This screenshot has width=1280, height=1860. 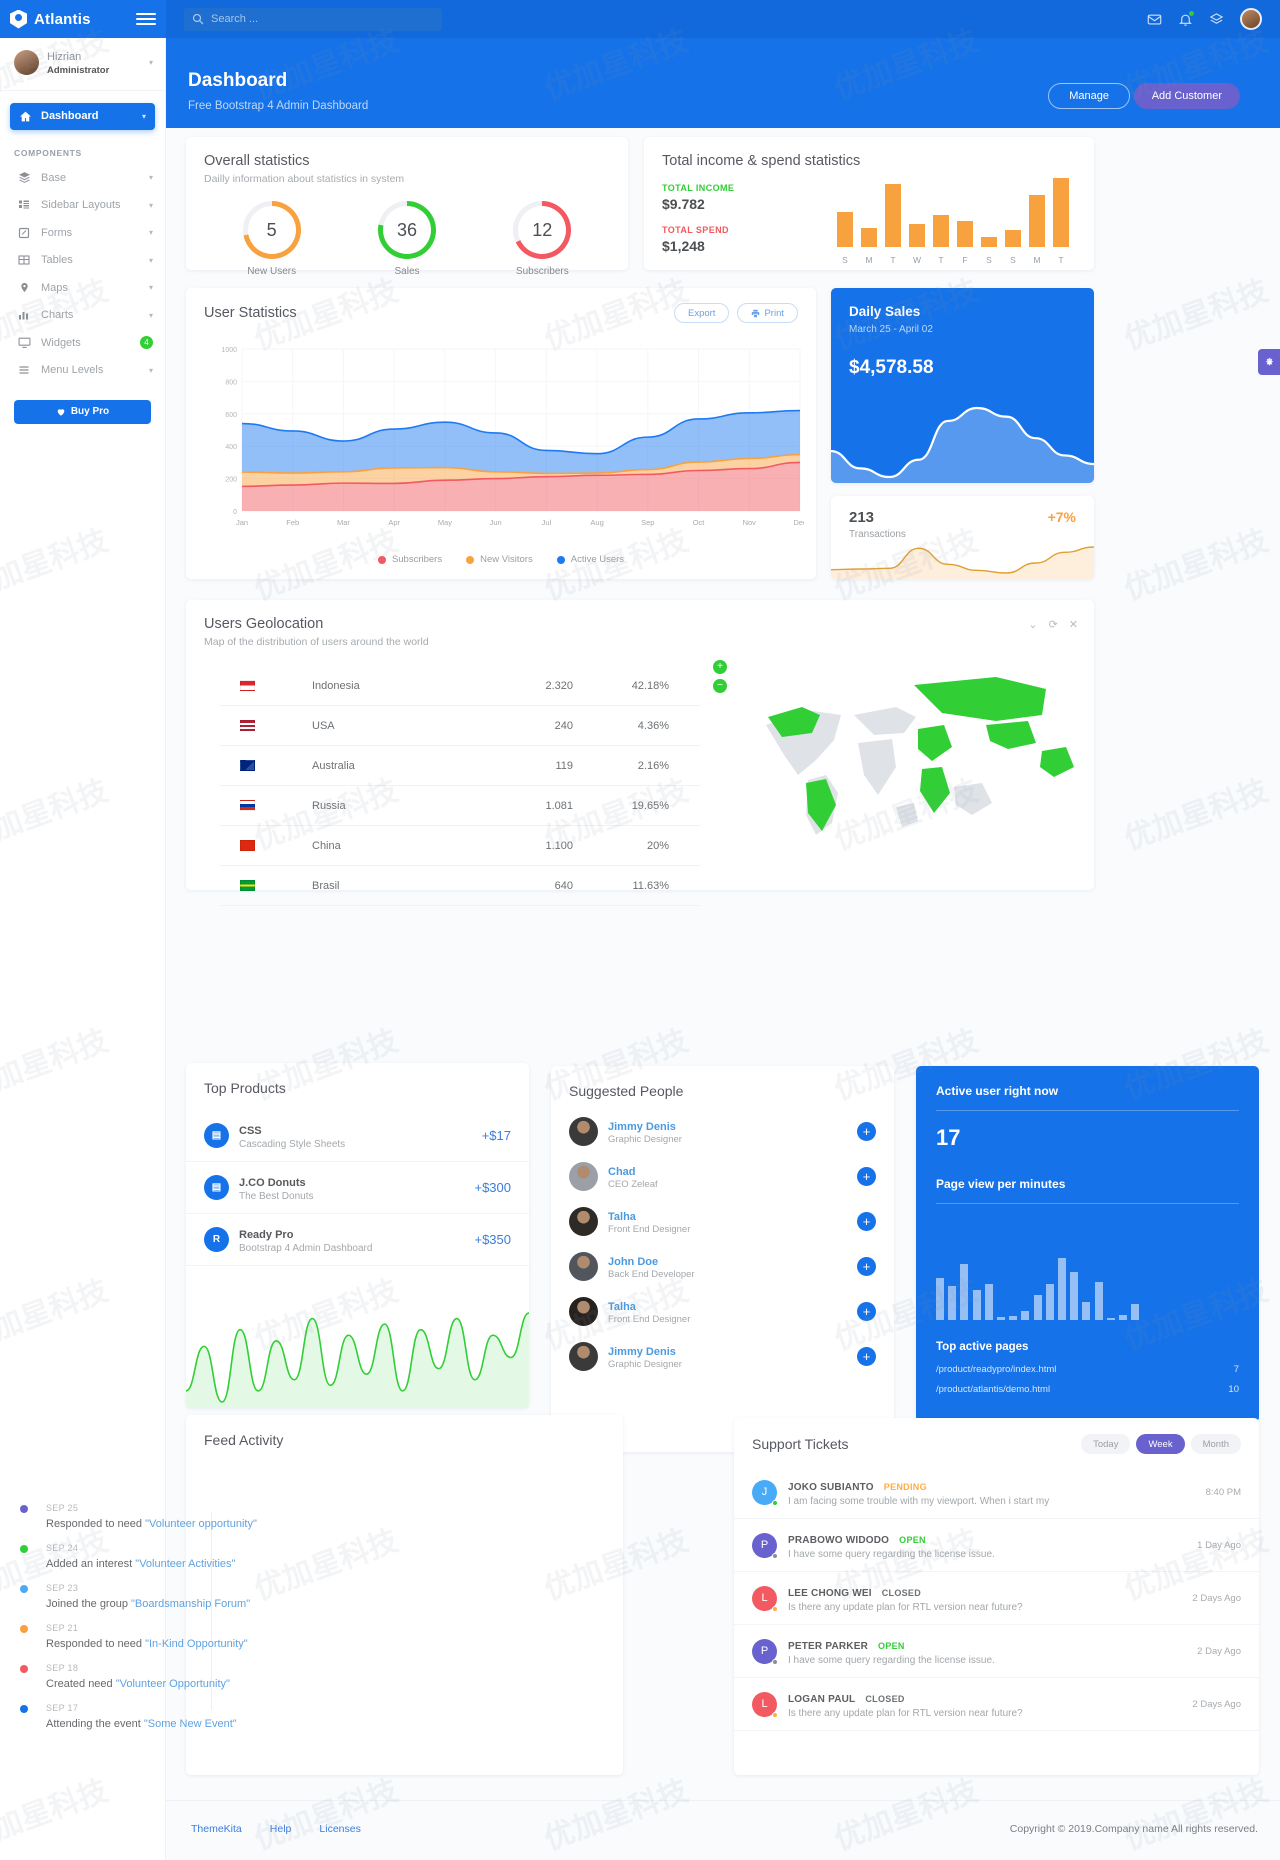 I want to click on sidebar-item-dashboard: Dashboard ▾, so click(x=82, y=116).